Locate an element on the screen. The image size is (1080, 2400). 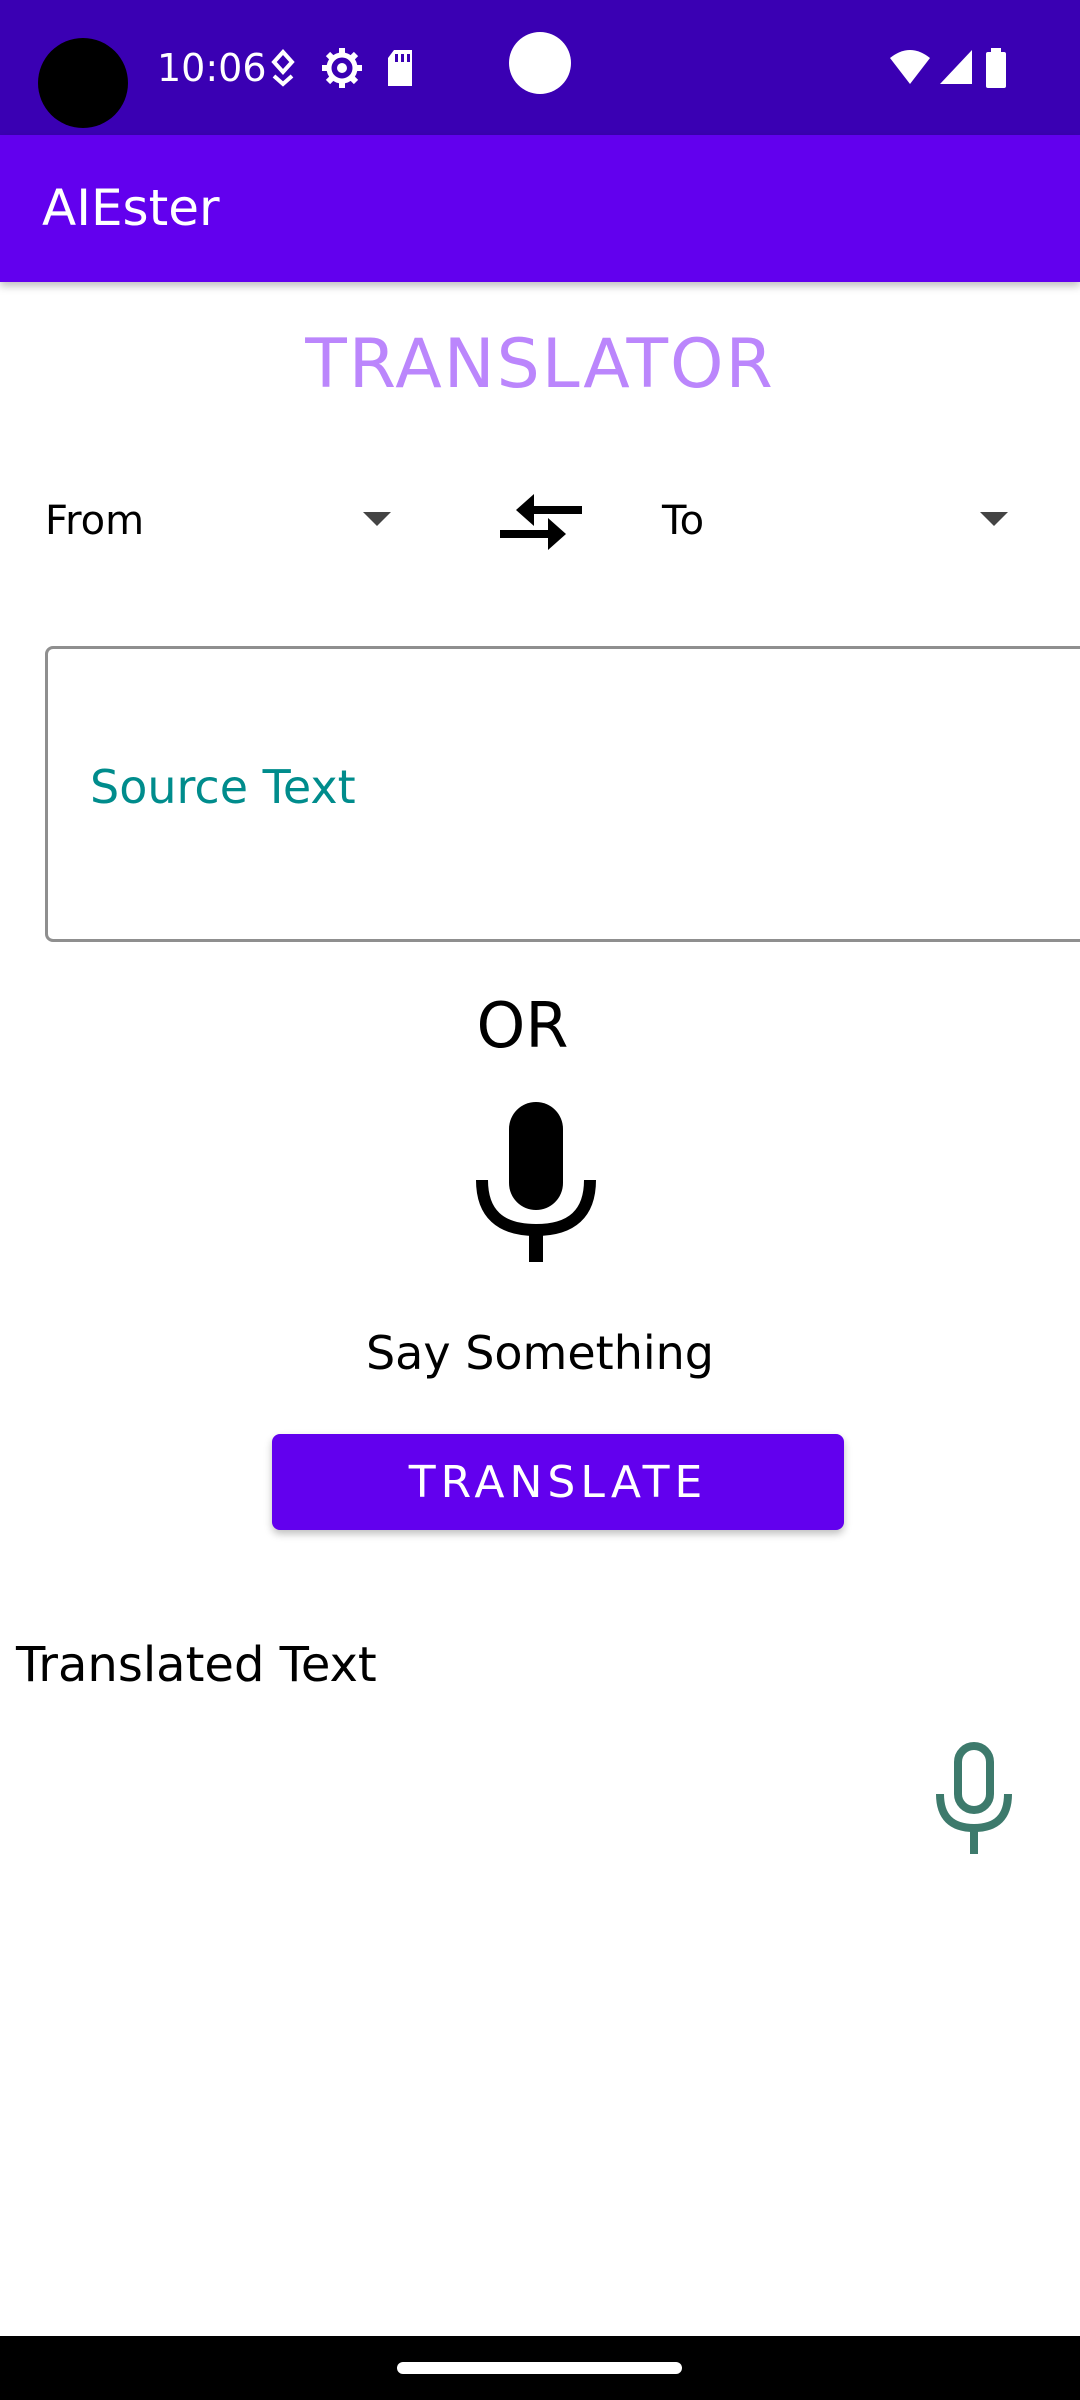
page-title: TRANSLATOR is located at coordinates (540, 364).